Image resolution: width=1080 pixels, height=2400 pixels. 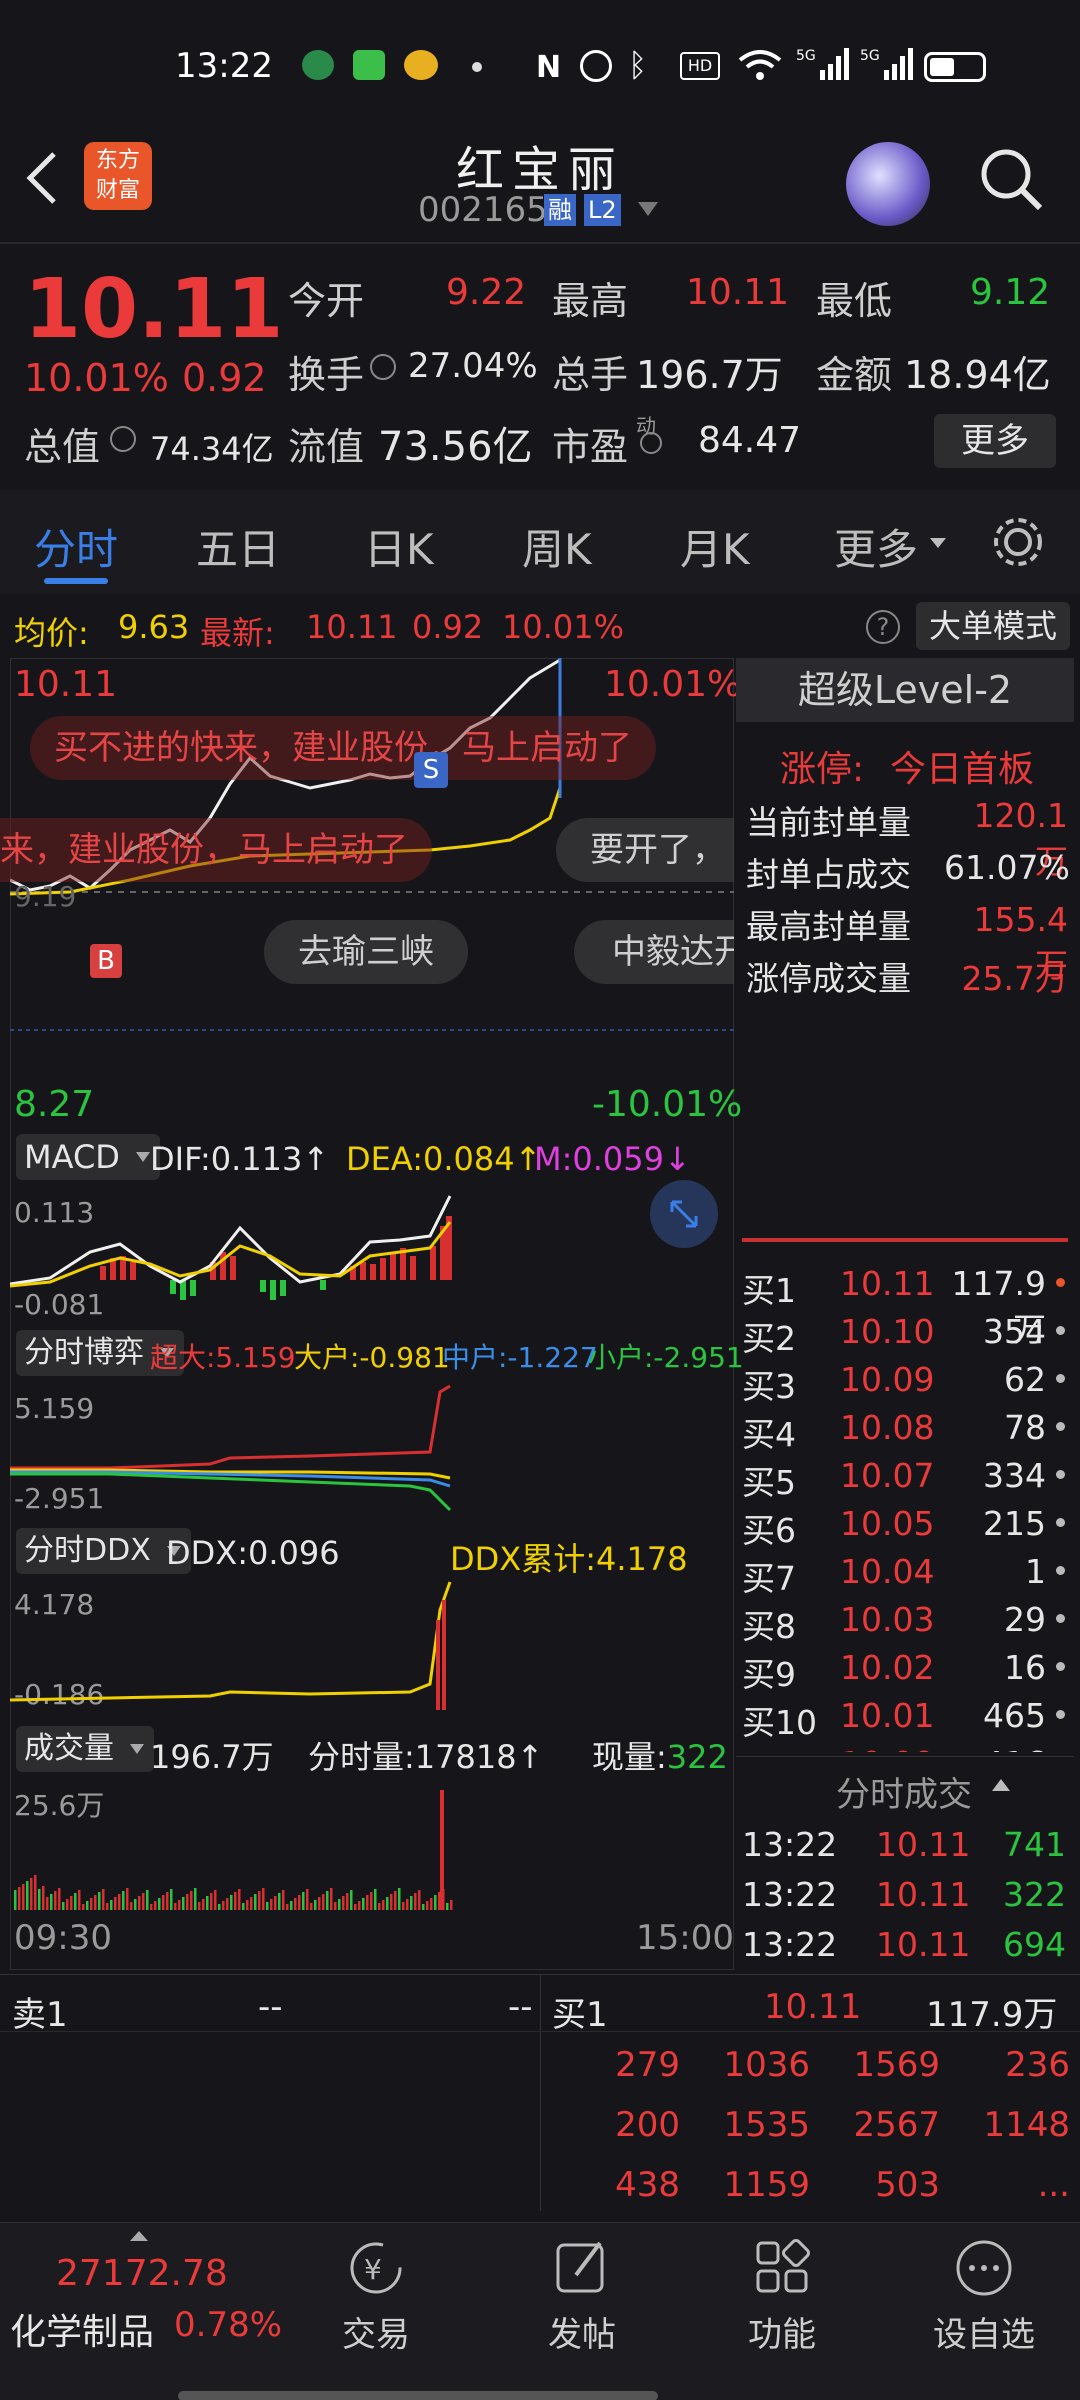 I want to click on danmaku-comment: 要开了，, so click(x=645, y=850).